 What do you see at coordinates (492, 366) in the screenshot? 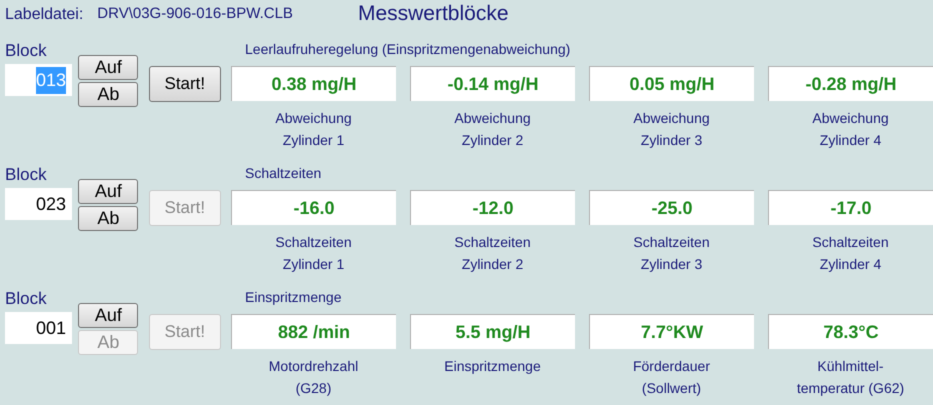
I see `value-caption: Einspritzmenge` at bounding box center [492, 366].